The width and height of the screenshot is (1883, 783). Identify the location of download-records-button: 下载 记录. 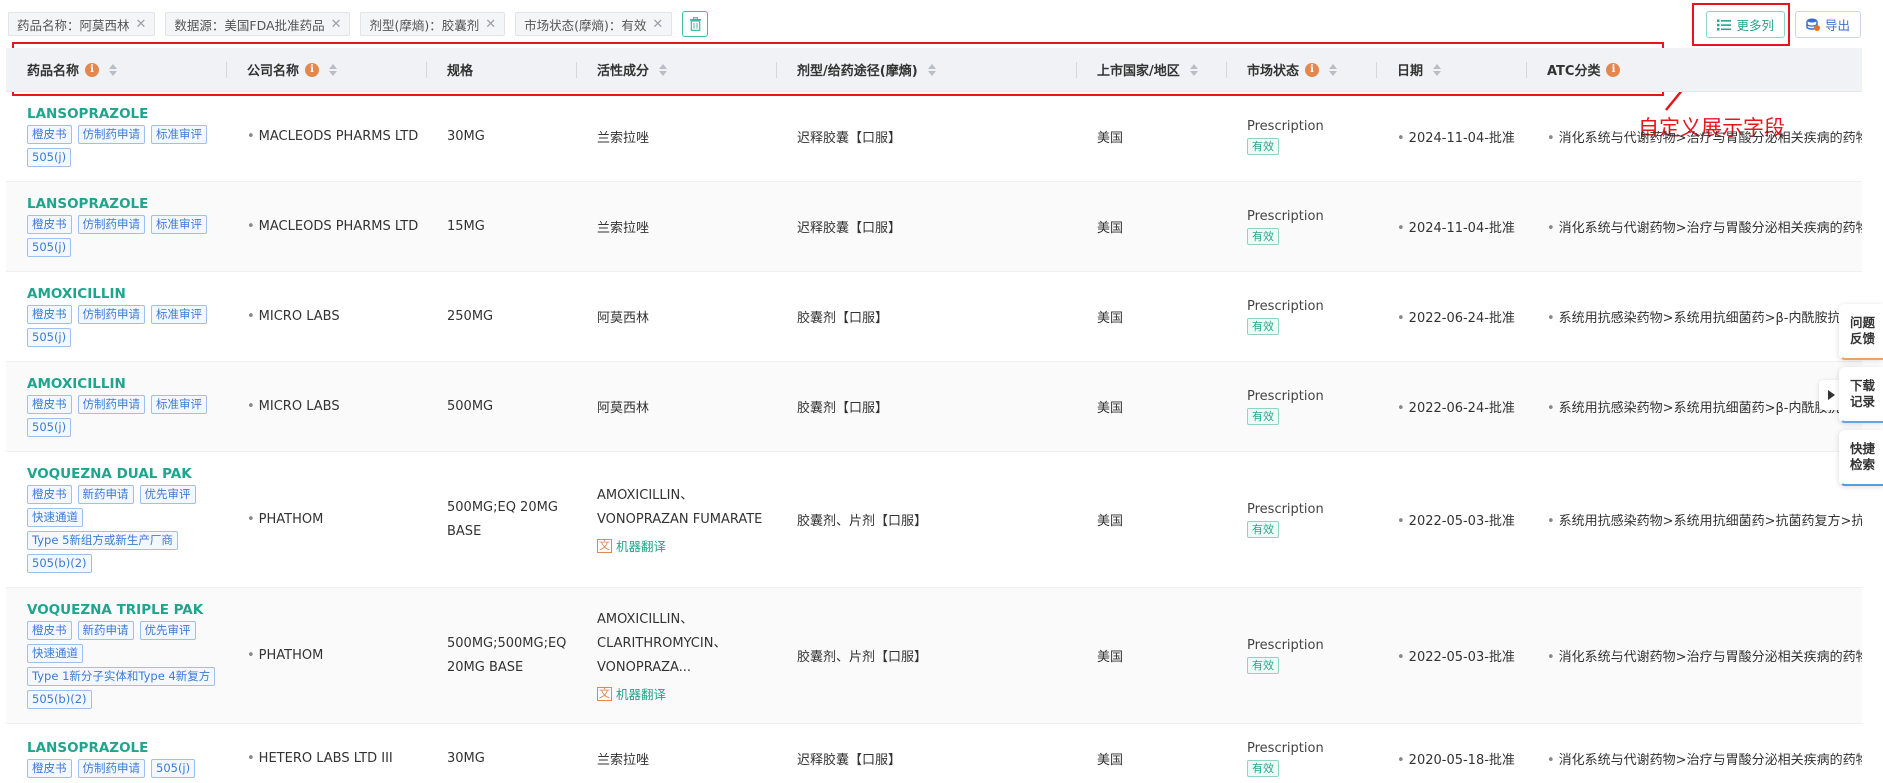
(1861, 395).